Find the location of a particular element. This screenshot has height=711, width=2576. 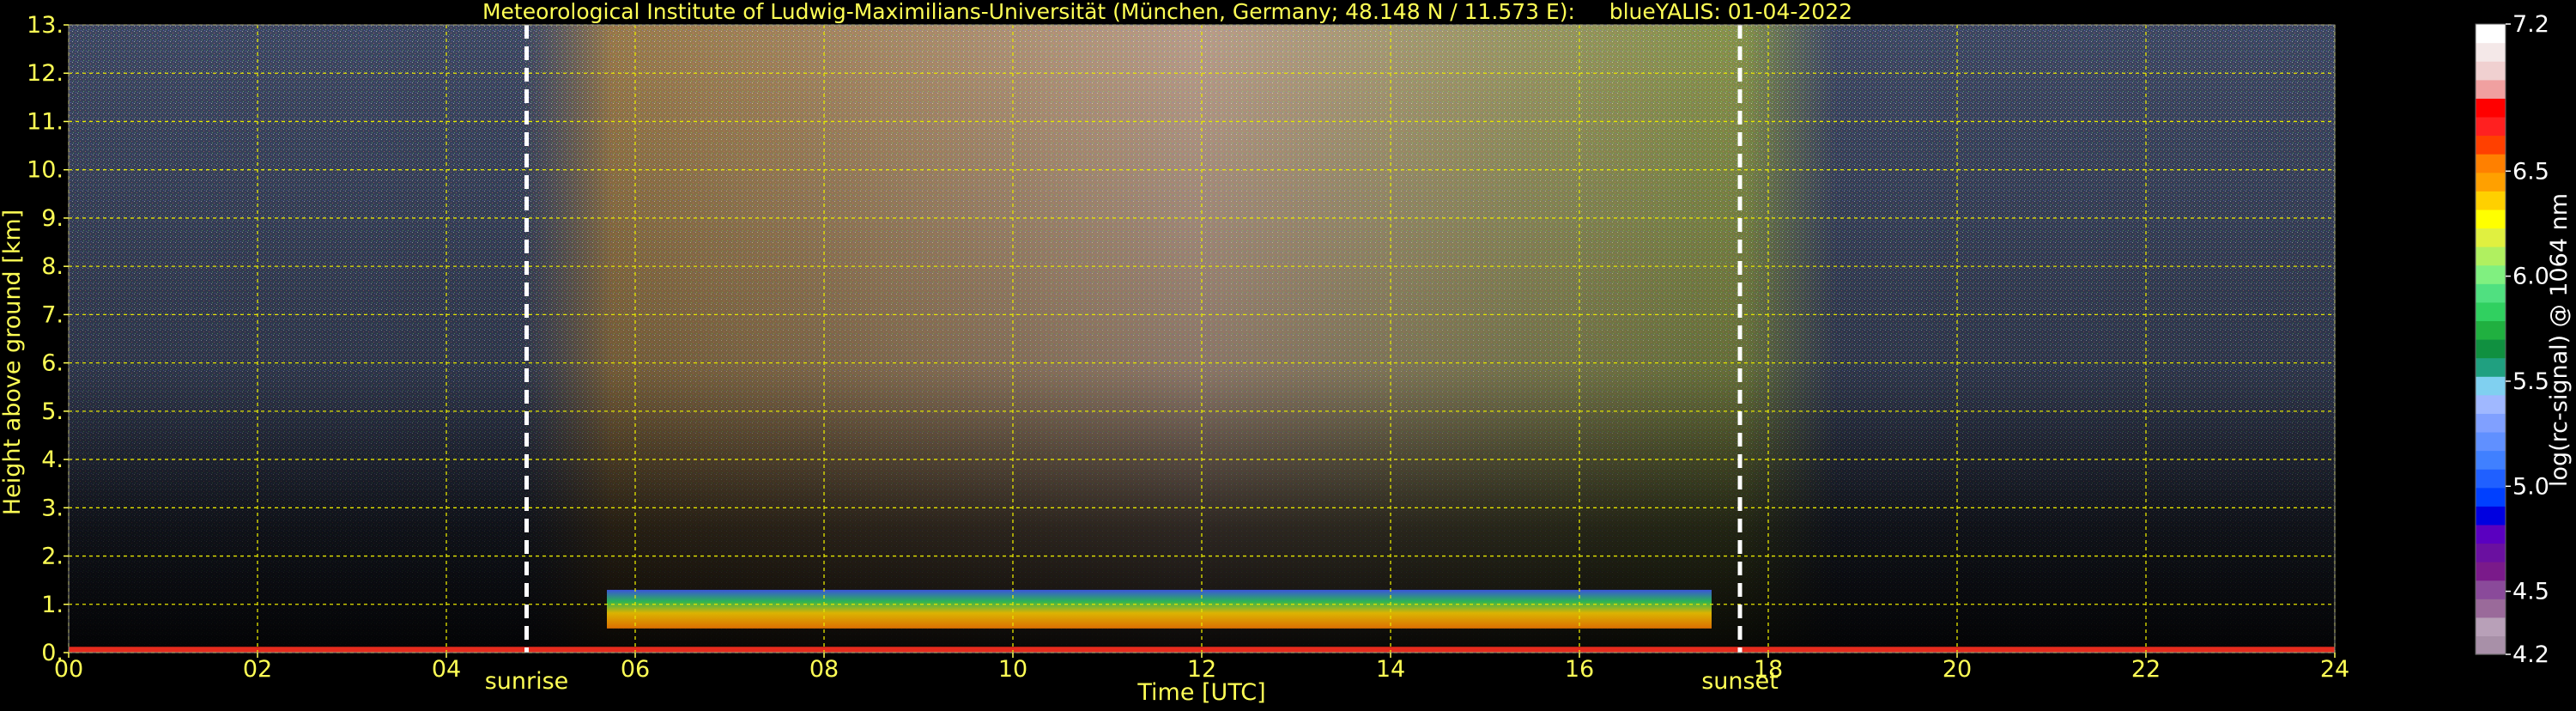

x-axis-label: Time [UTC] is located at coordinates (1200, 692).